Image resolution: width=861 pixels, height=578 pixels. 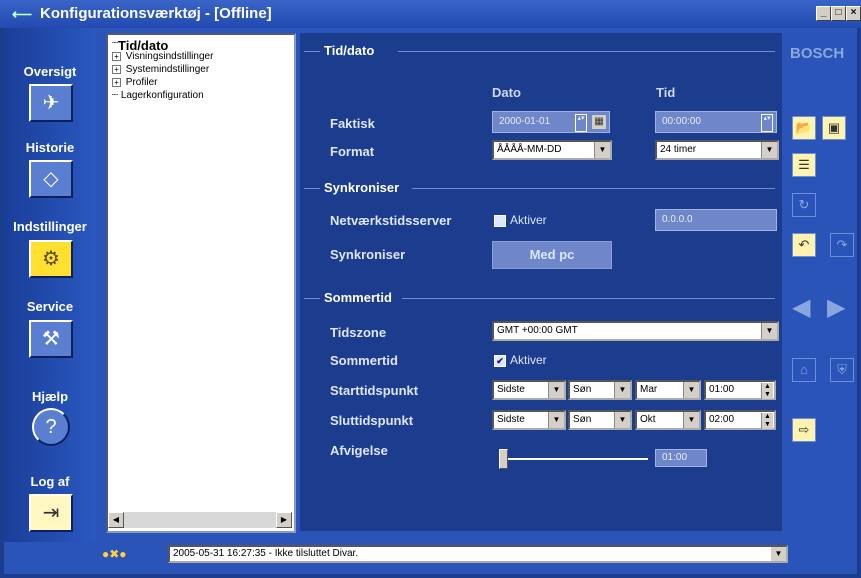 What do you see at coordinates (552, 150) in the screenshot?
I see `date-format-select: ÅÅÅÅ-MM-DD ▼` at bounding box center [552, 150].